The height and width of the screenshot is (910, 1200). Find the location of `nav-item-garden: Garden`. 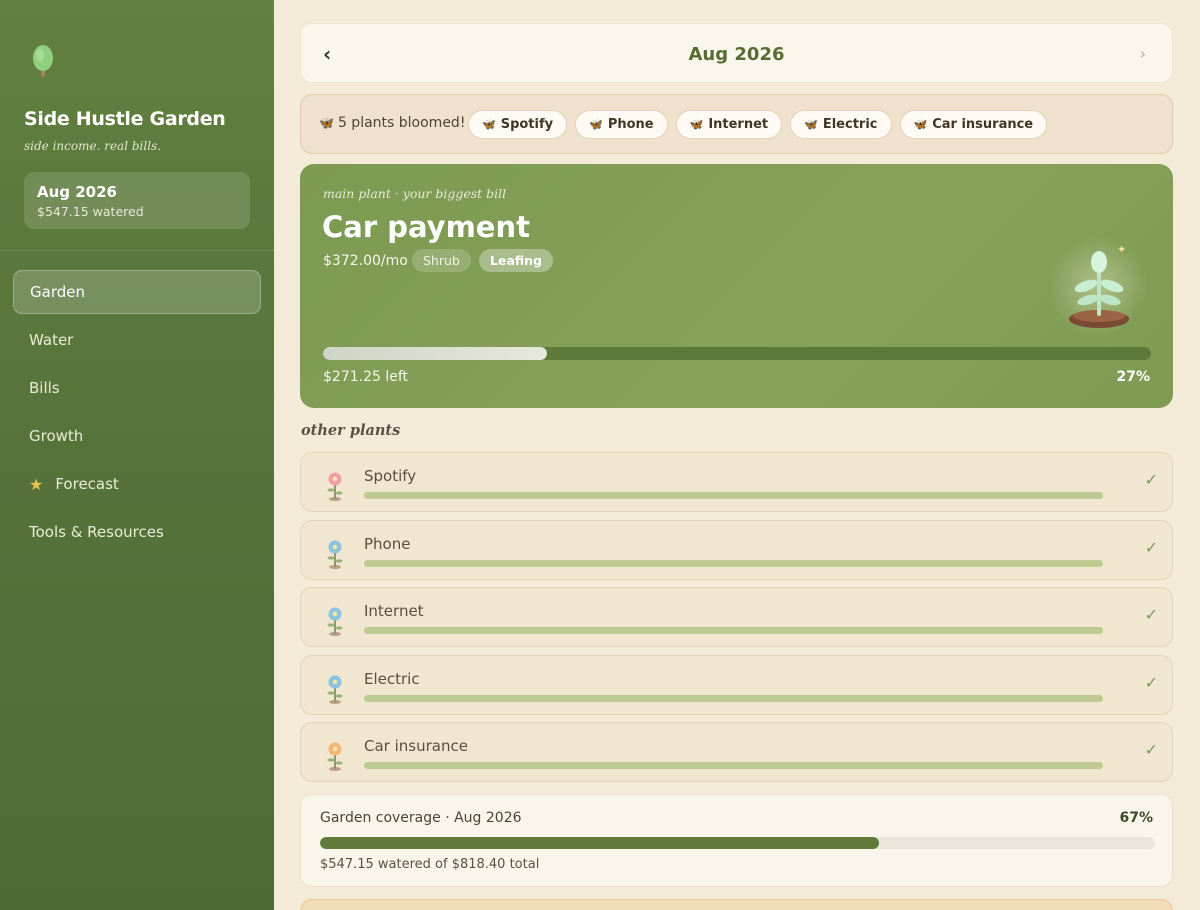

nav-item-garden: Garden is located at coordinates (137, 292).